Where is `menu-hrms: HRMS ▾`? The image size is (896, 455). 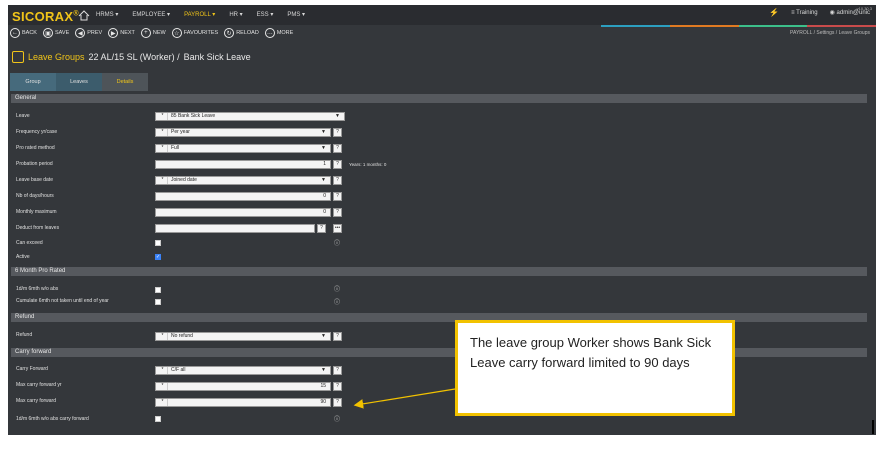 menu-hrms: HRMS ▾ is located at coordinates (107, 14).